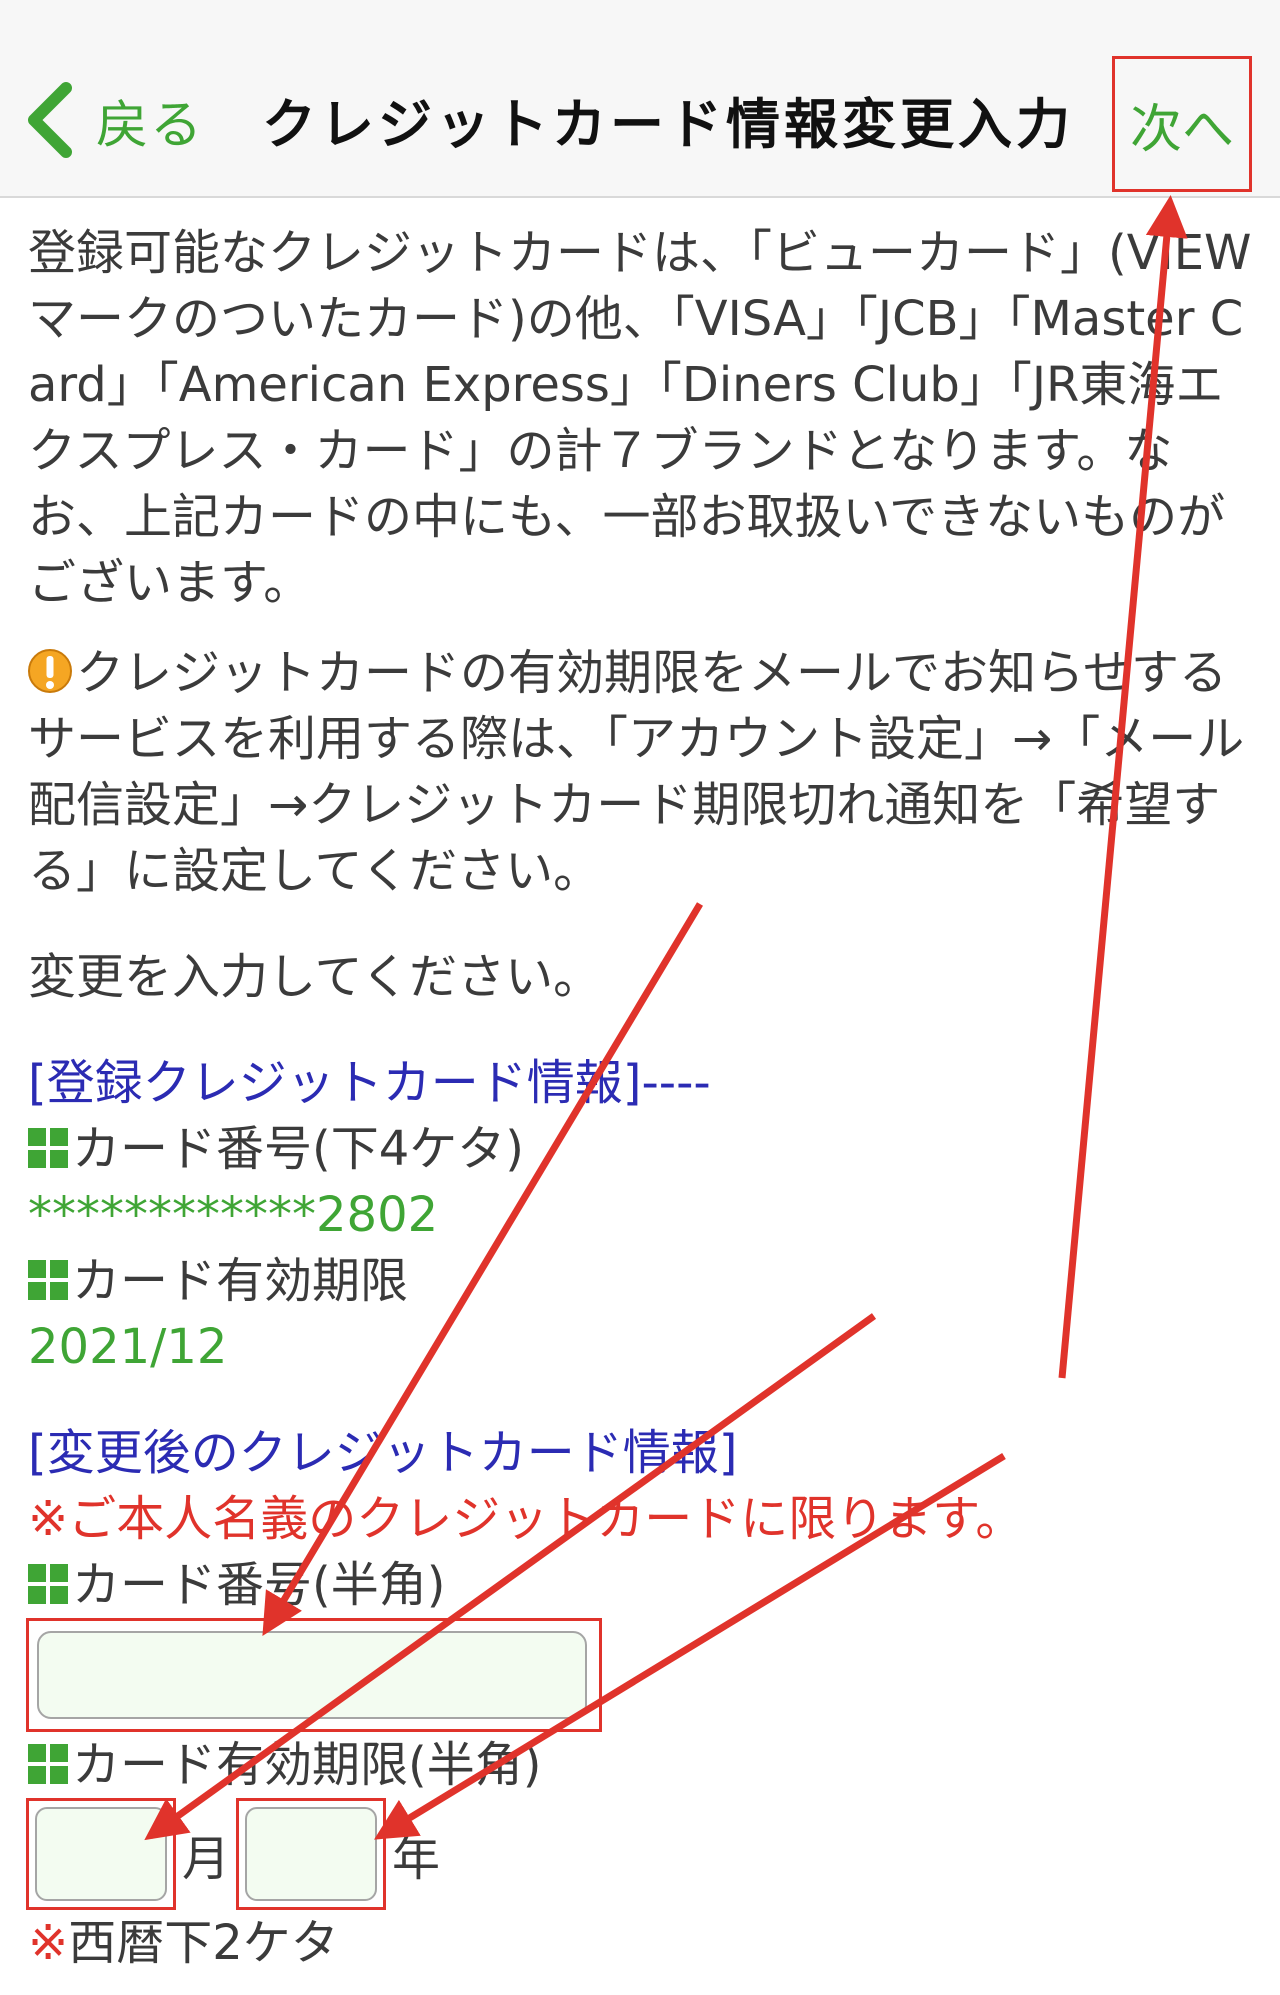 The image size is (1280, 1995). Describe the element at coordinates (383, 1453) in the screenshot. I see `new-card-heading: [変更後のクレジットカード情報]` at that location.